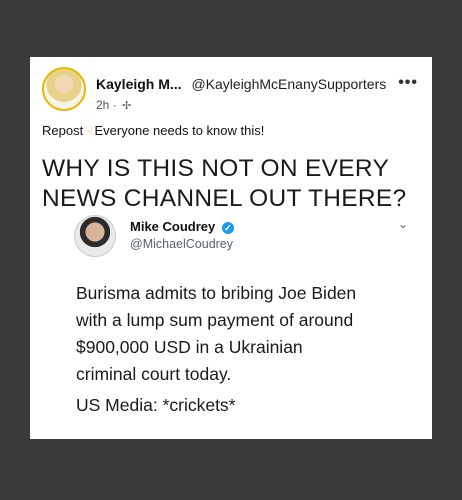  Describe the element at coordinates (64, 89) in the screenshot. I see `author-avatar` at that location.